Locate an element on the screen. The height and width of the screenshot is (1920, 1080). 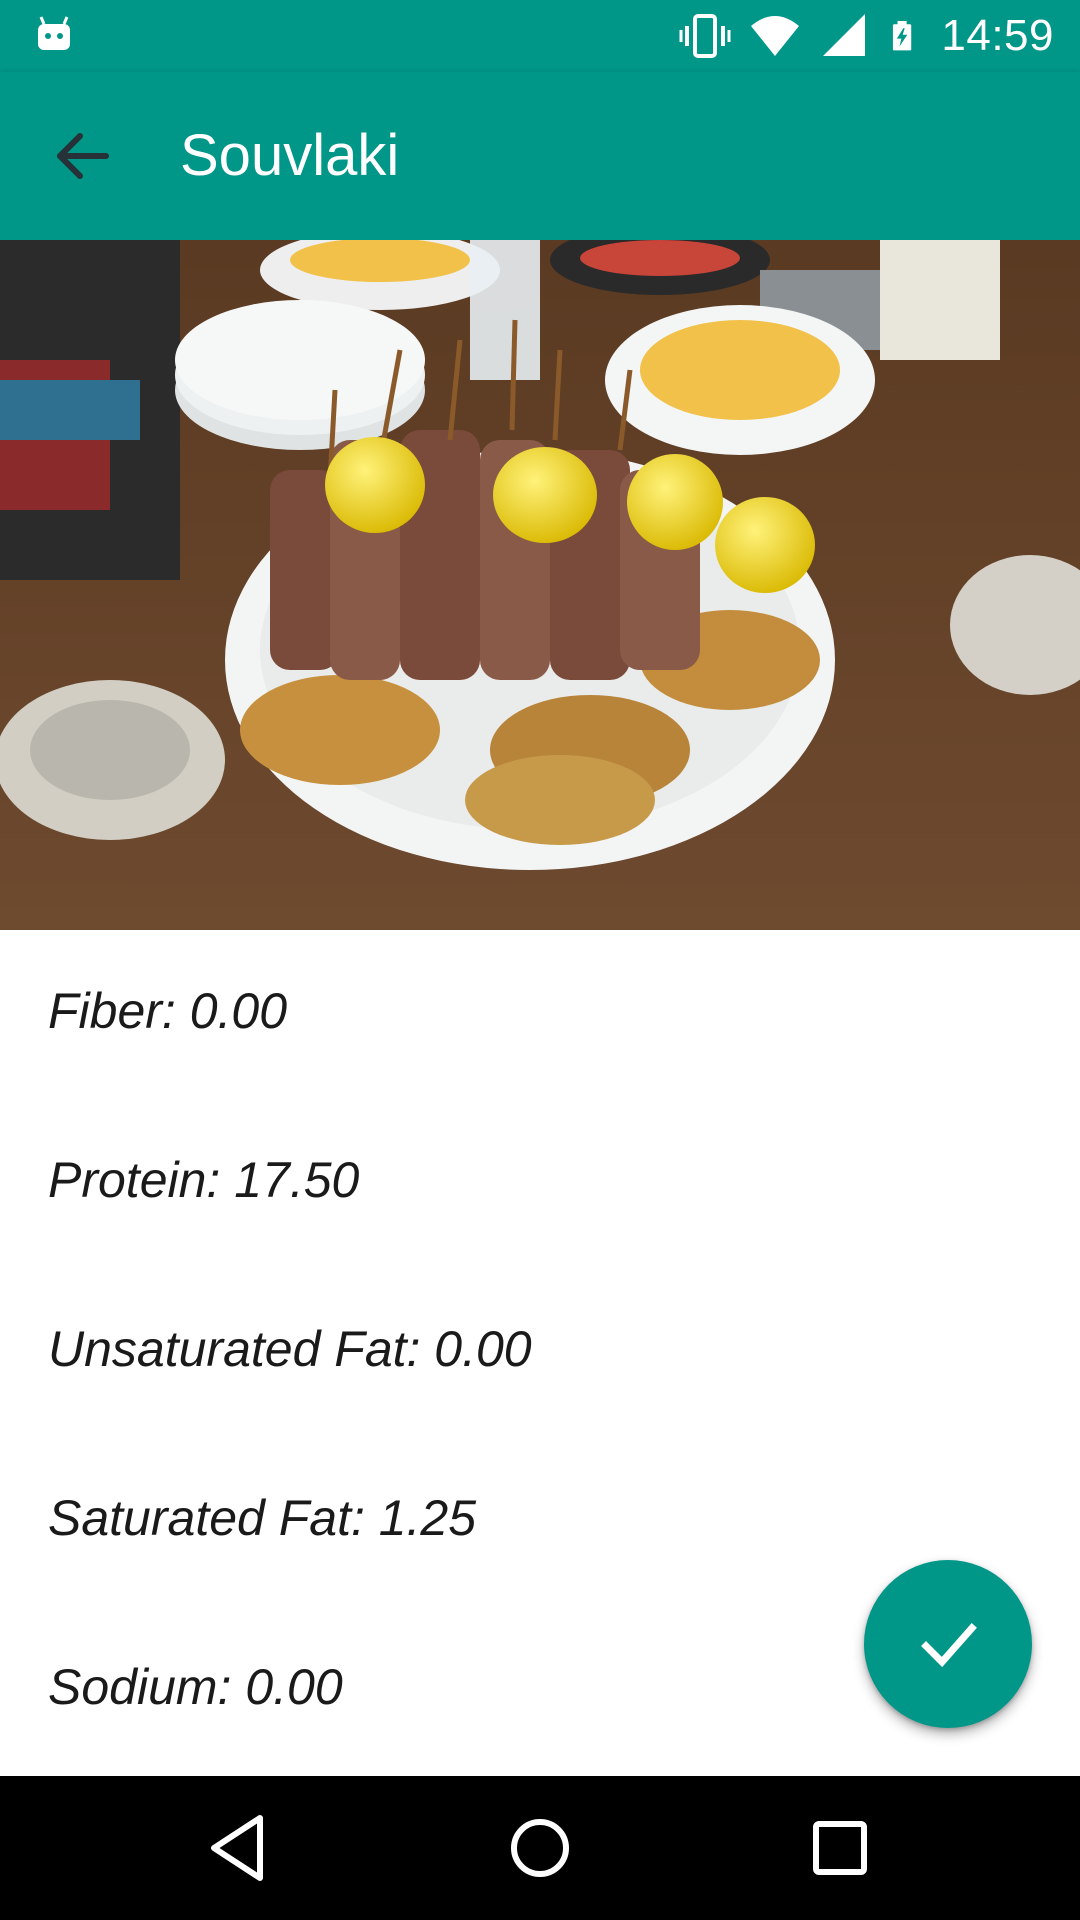
signal-icon is located at coordinates (844, 35).